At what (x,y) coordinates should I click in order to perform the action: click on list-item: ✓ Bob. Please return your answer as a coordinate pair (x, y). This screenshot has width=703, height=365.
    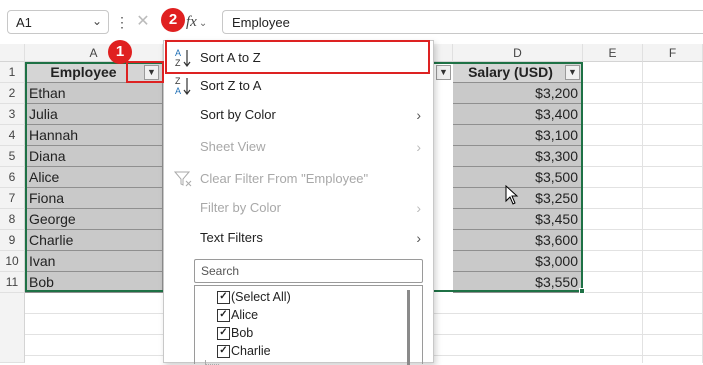
    Looking at the image, I should click on (305, 333).